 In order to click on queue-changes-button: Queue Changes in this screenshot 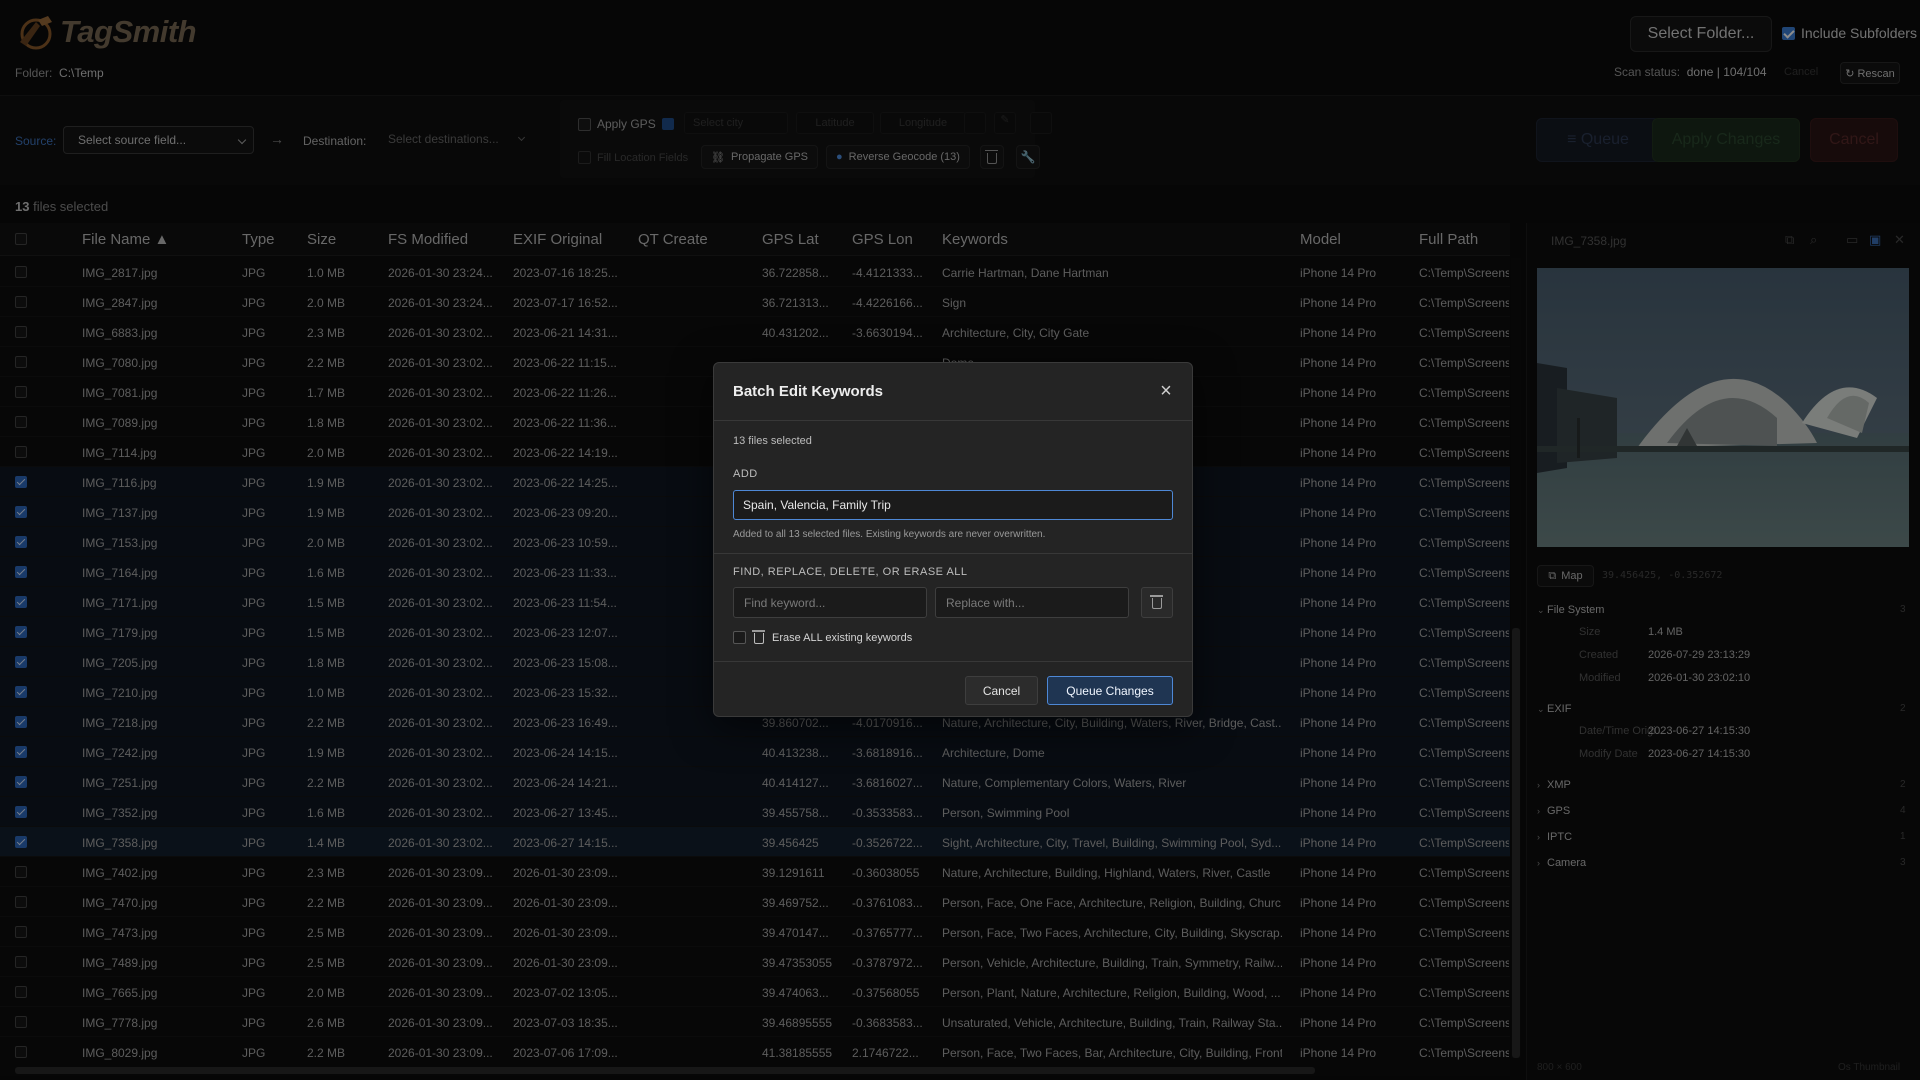, I will do `click(1110, 690)`.